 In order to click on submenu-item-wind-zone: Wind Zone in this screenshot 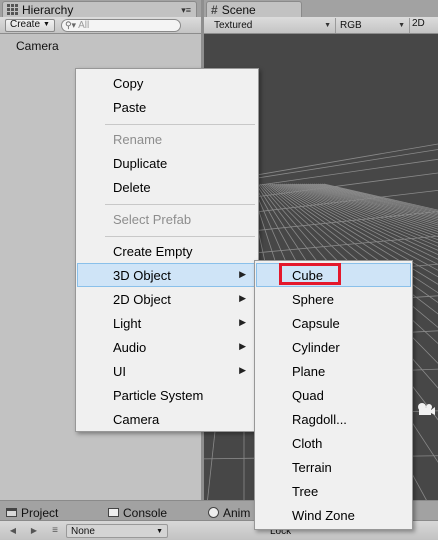, I will do `click(333, 515)`.